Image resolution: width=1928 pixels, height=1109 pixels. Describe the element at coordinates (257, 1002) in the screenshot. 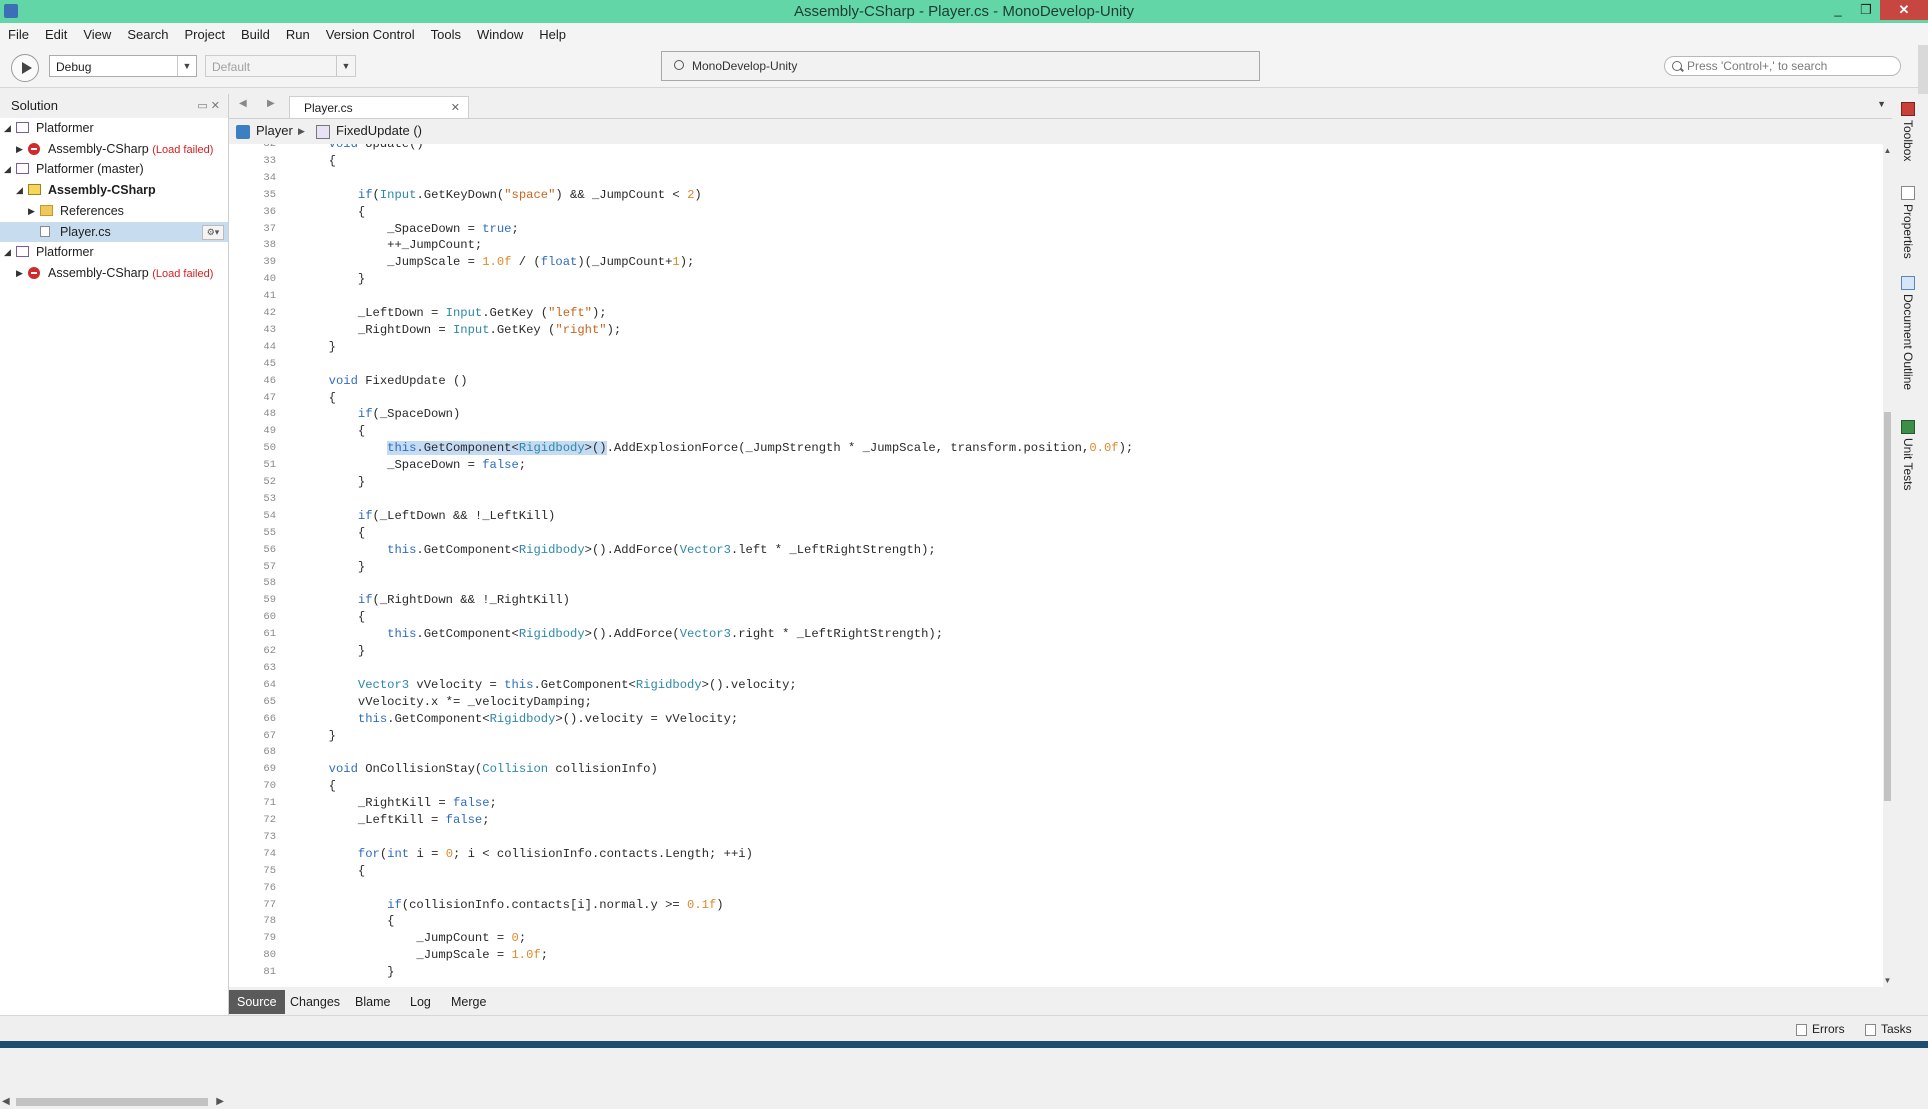

I see `tab-source: Source` at that location.